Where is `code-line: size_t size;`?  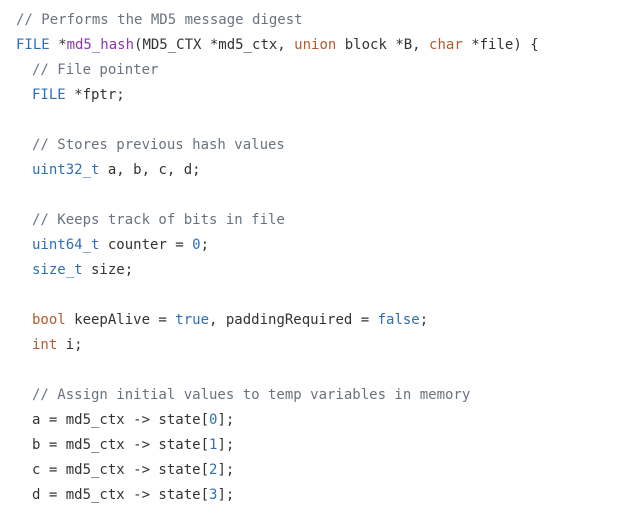 code-line: size_t size; is located at coordinates (319, 270).